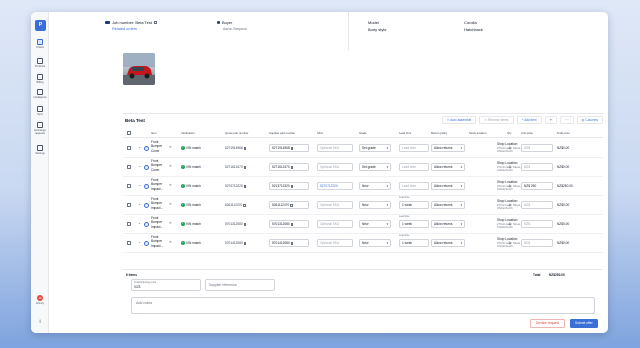 This screenshot has height=348, width=640. Describe the element at coordinates (377, 29) in the screenshot. I see `body-style-label: Body style` at that location.